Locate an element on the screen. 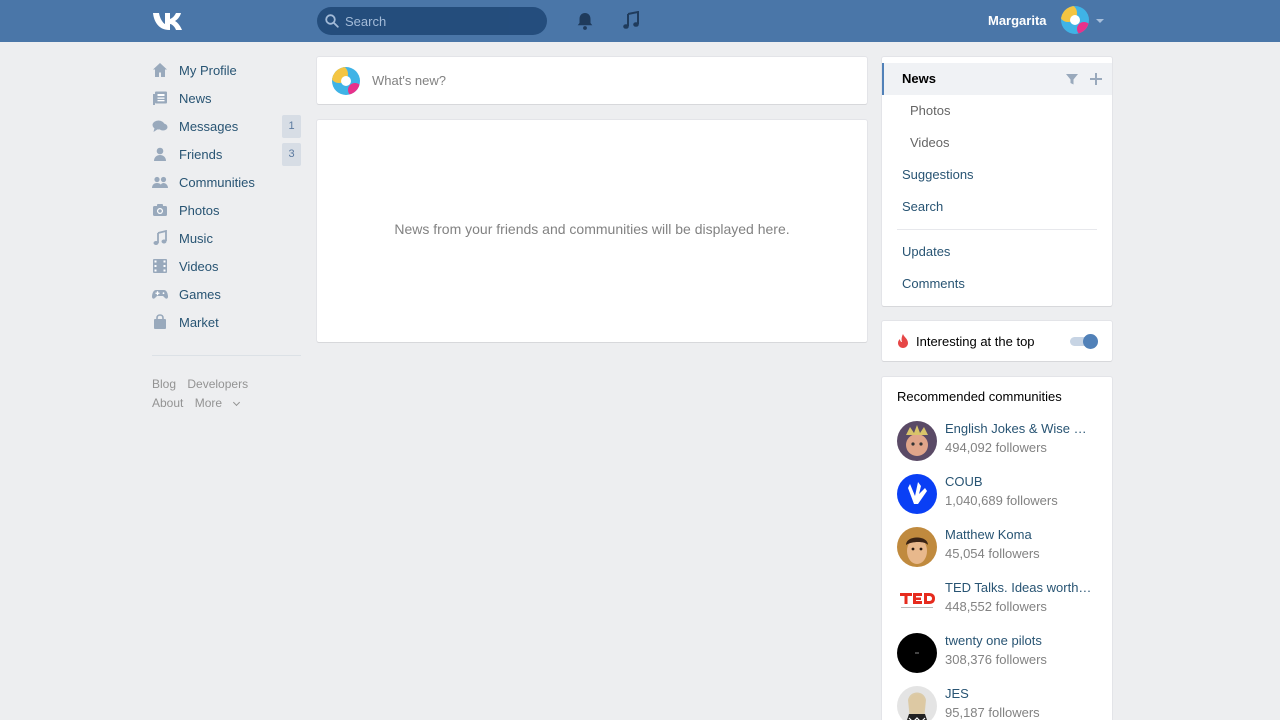  more-label: More is located at coordinates (208, 403).